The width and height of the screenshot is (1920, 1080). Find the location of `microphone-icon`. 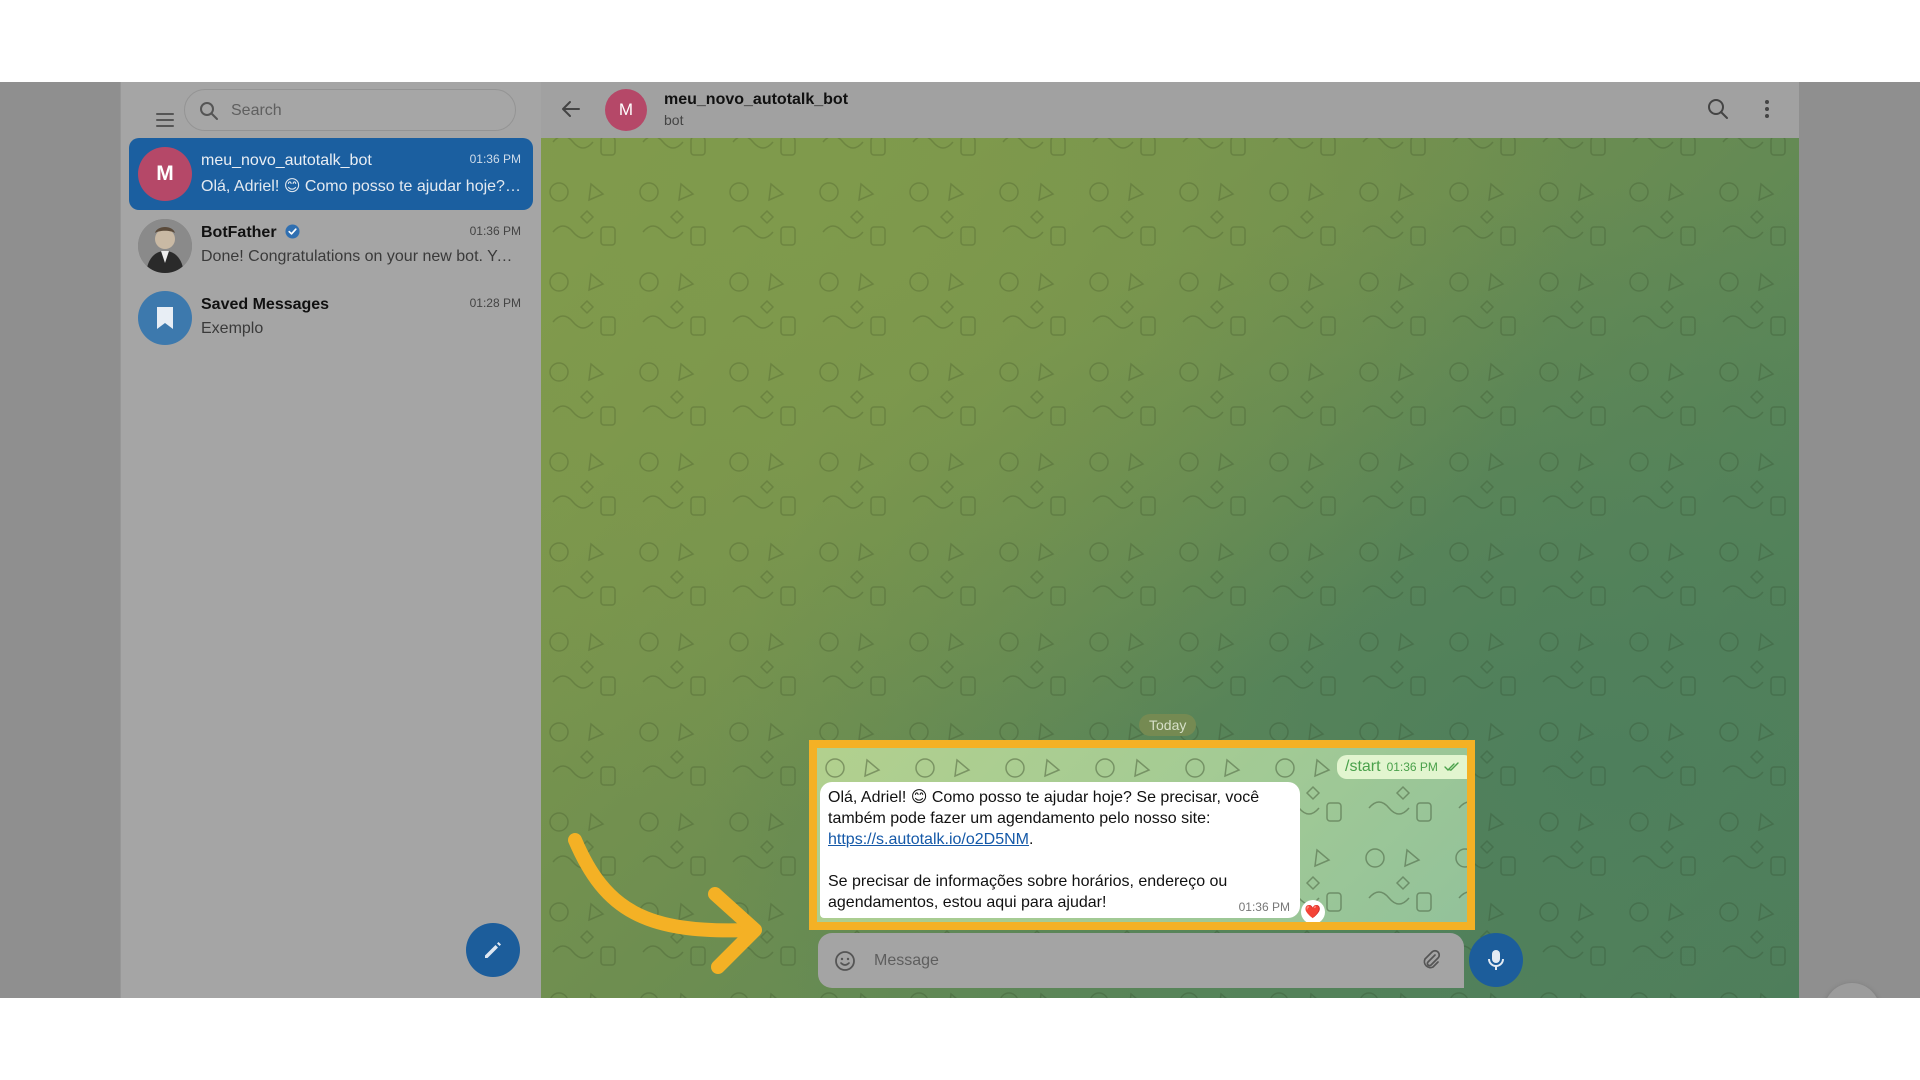

microphone-icon is located at coordinates (1496, 960).